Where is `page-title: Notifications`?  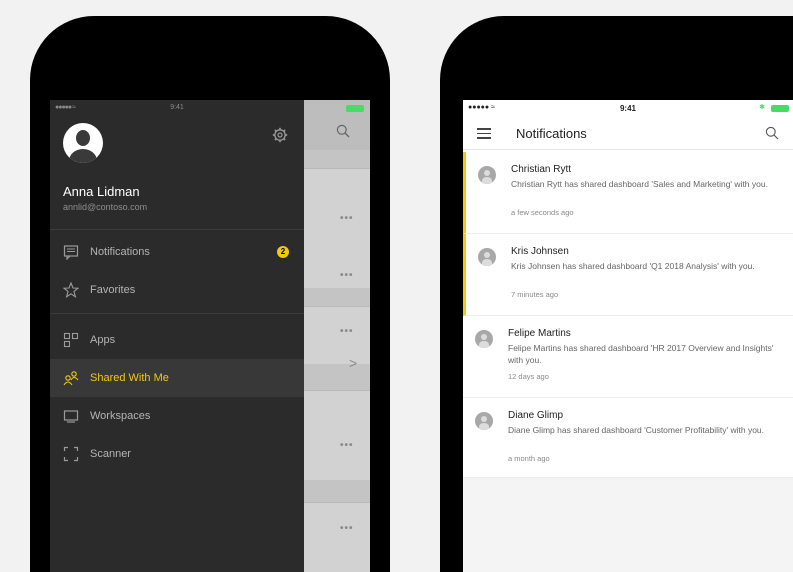
page-title: Notifications is located at coordinates (551, 133).